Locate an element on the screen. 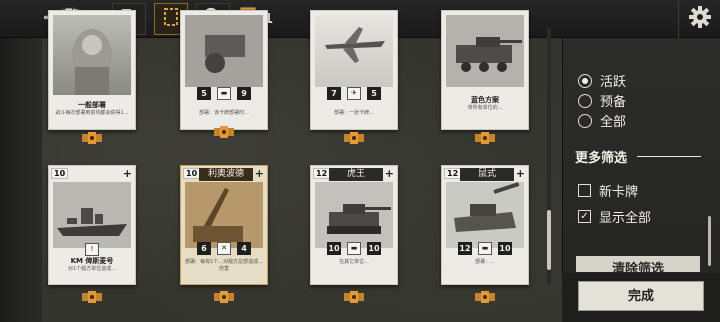  attack-value: 5 is located at coordinates (204, 93).